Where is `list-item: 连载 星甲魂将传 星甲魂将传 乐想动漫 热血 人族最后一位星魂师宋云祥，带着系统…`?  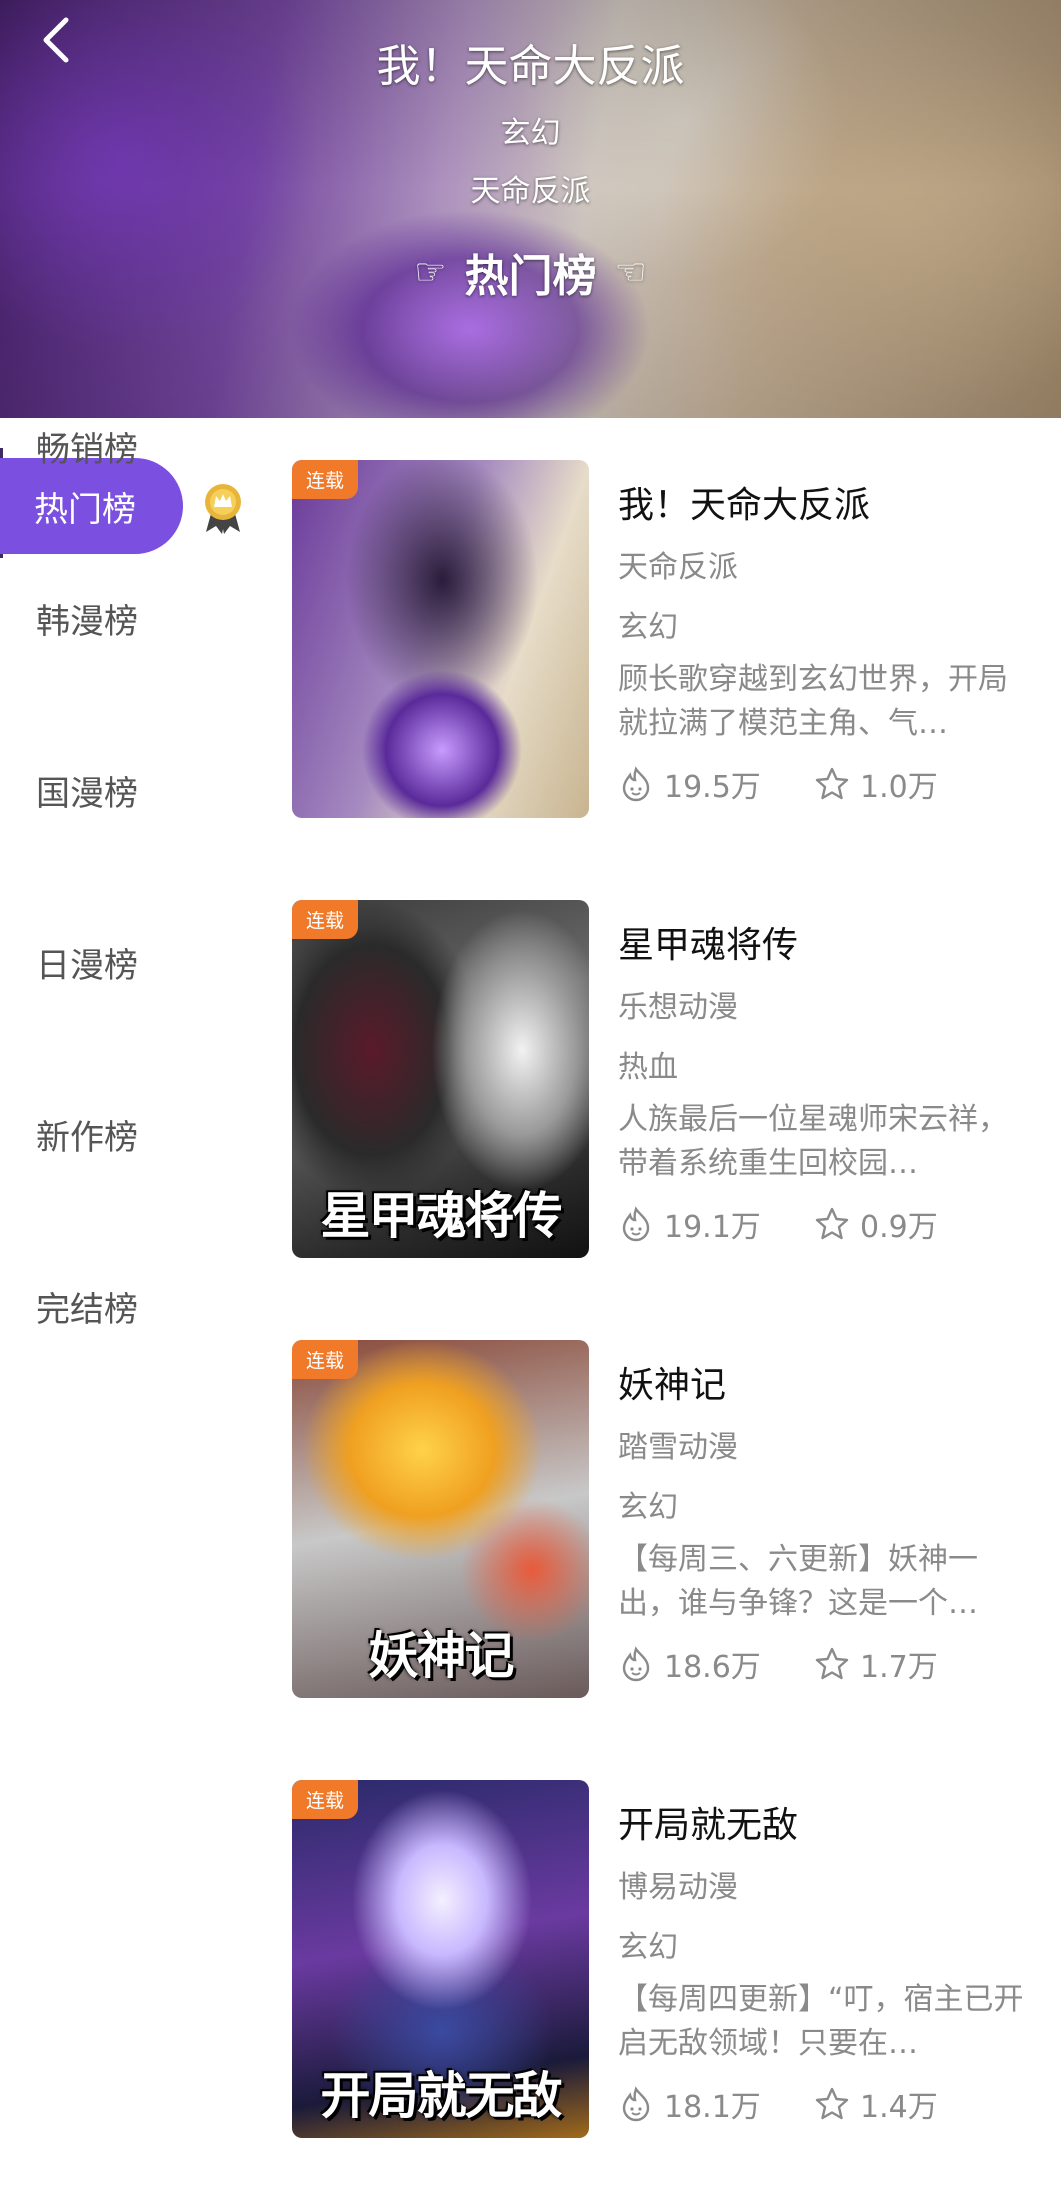
list-item: 连载 星甲魂将传 星甲魂将传 乐想动漫 热血 人族最后一位星魂师宋云祥，带着系统… is located at coordinates (662, 1079).